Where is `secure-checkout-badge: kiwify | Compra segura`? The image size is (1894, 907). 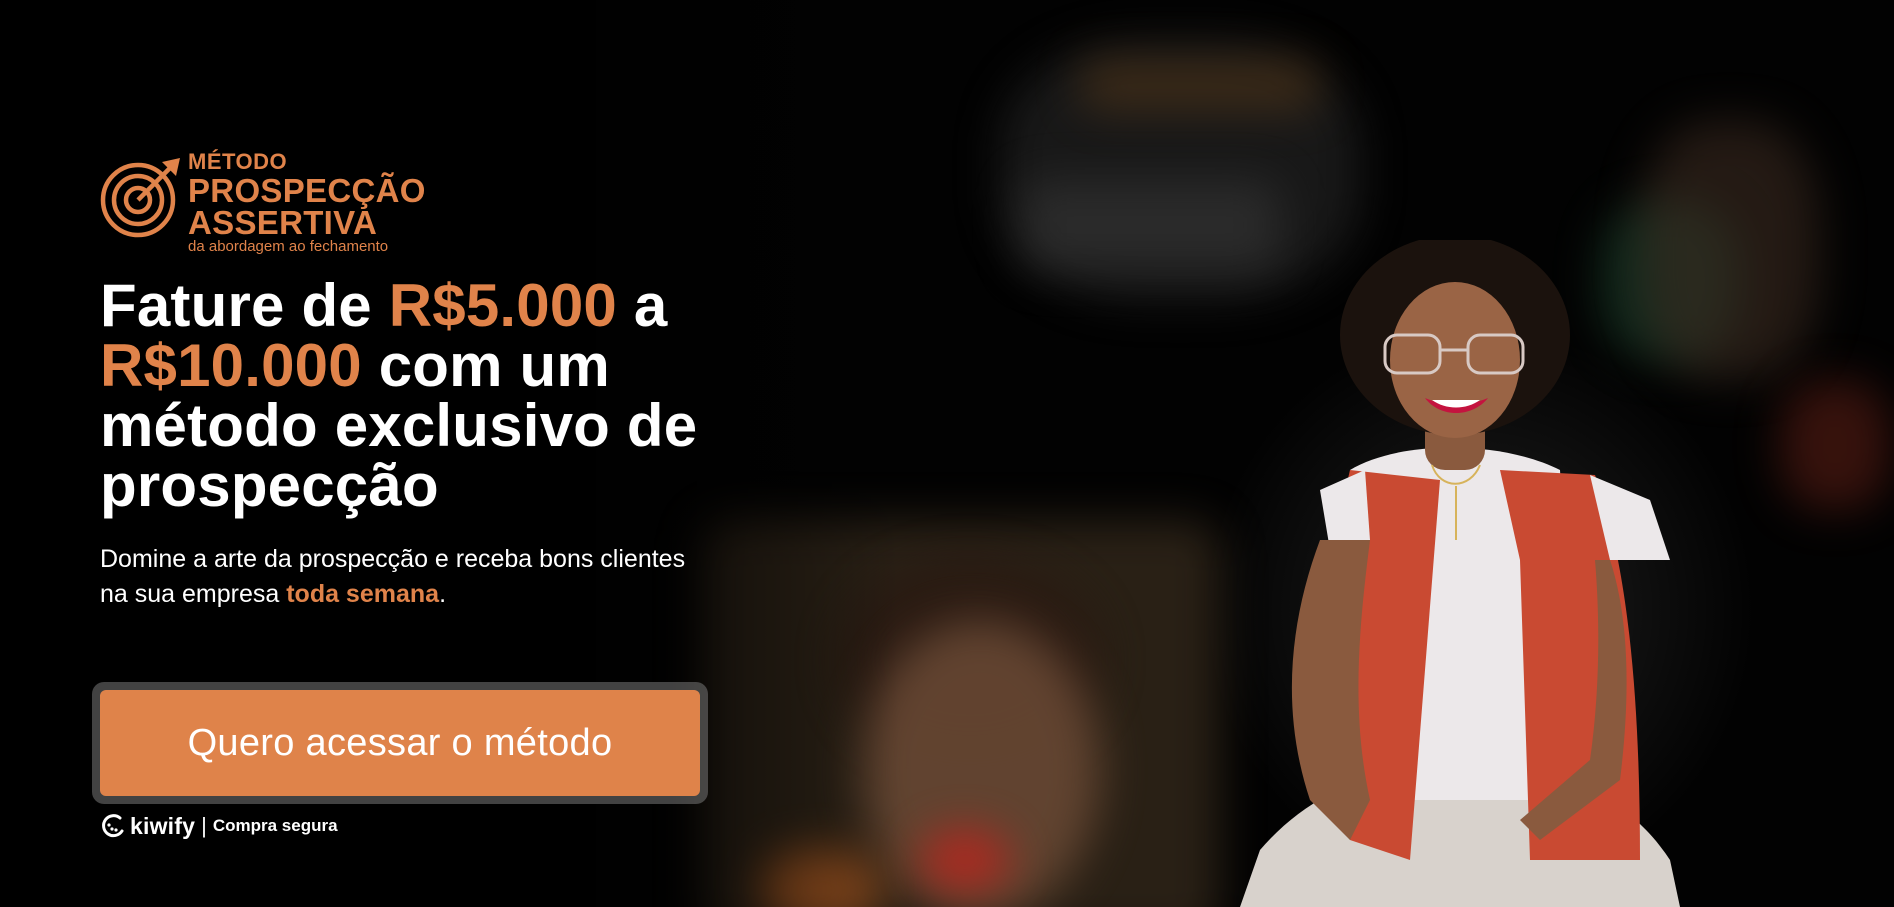
secure-checkout-badge: kiwify | Compra segura is located at coordinates (219, 826).